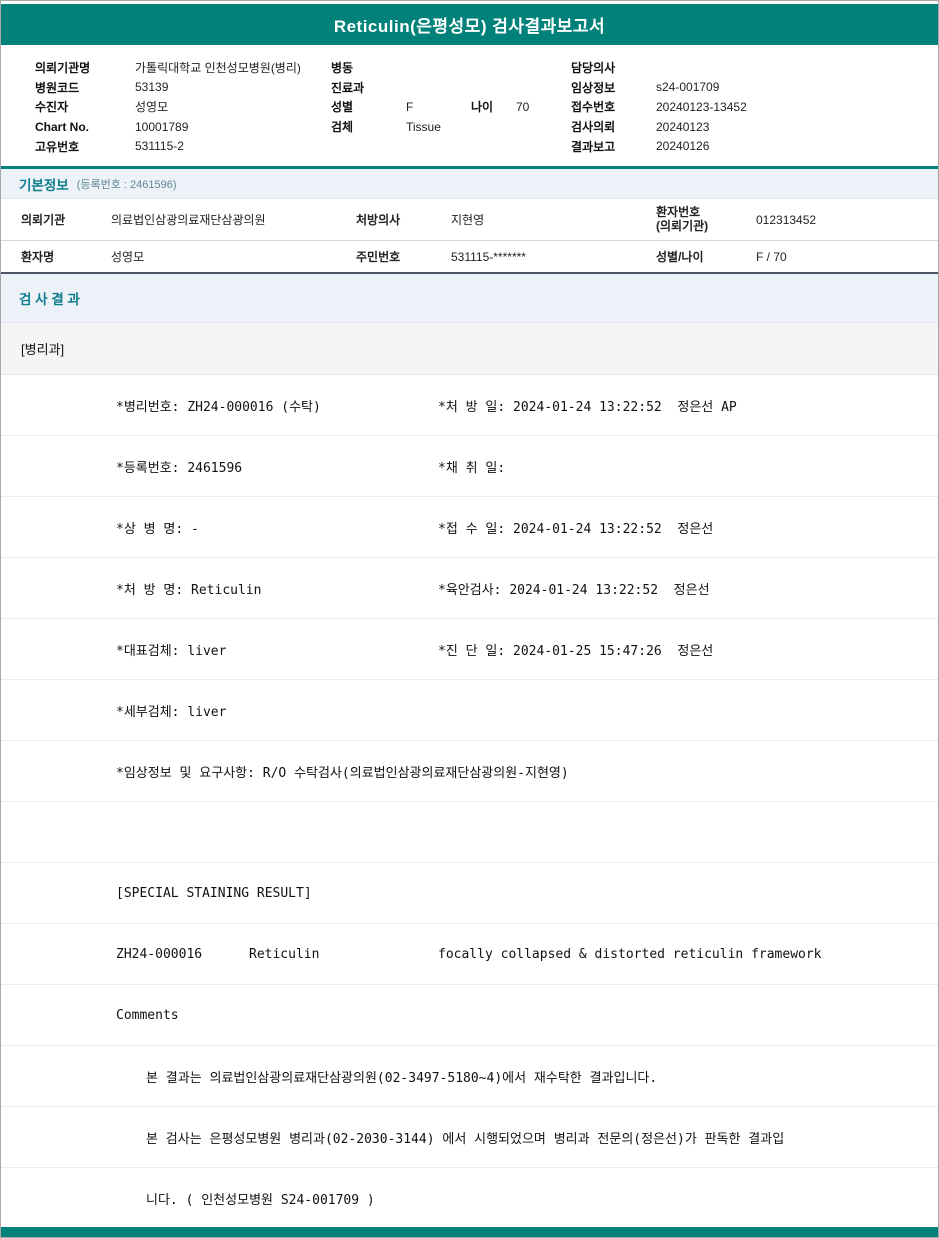 This screenshot has height=1238, width=939. I want to click on sex-age-value: F / 70, so click(771, 256).